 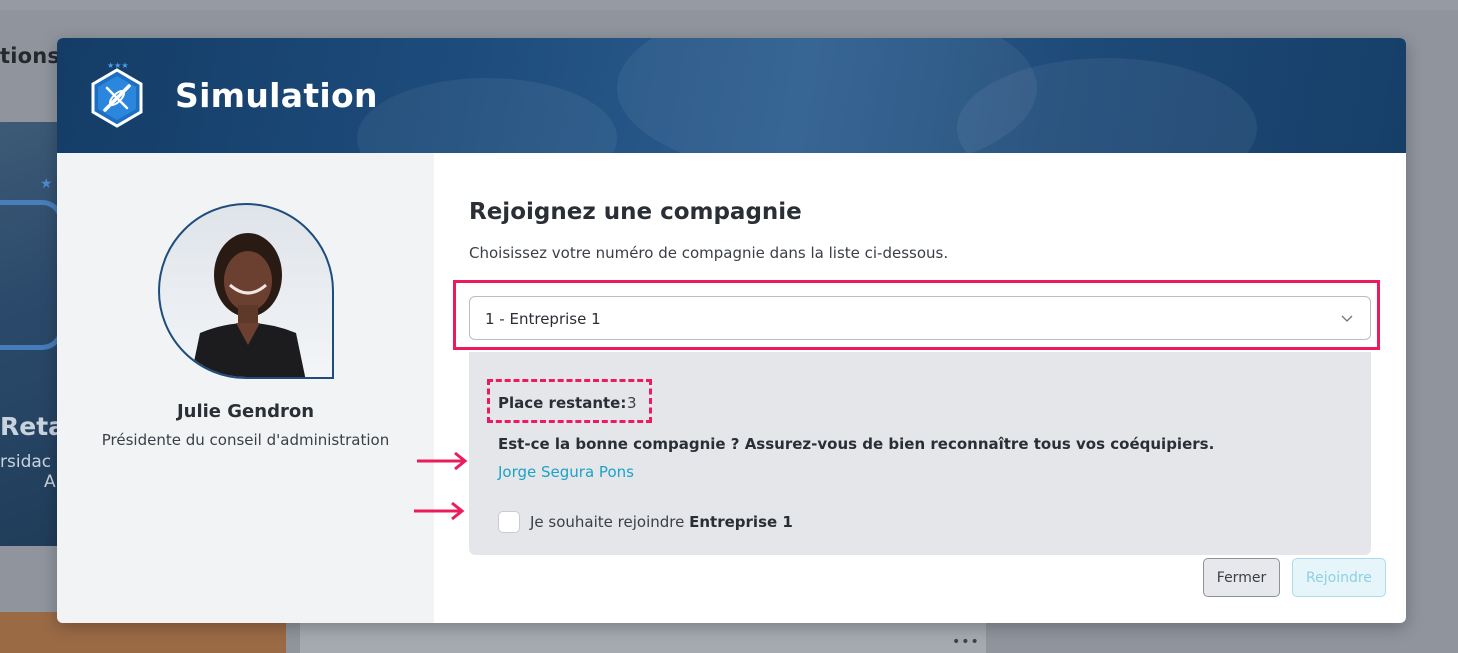 I want to click on background-card-title: Reta, so click(x=33, y=426).